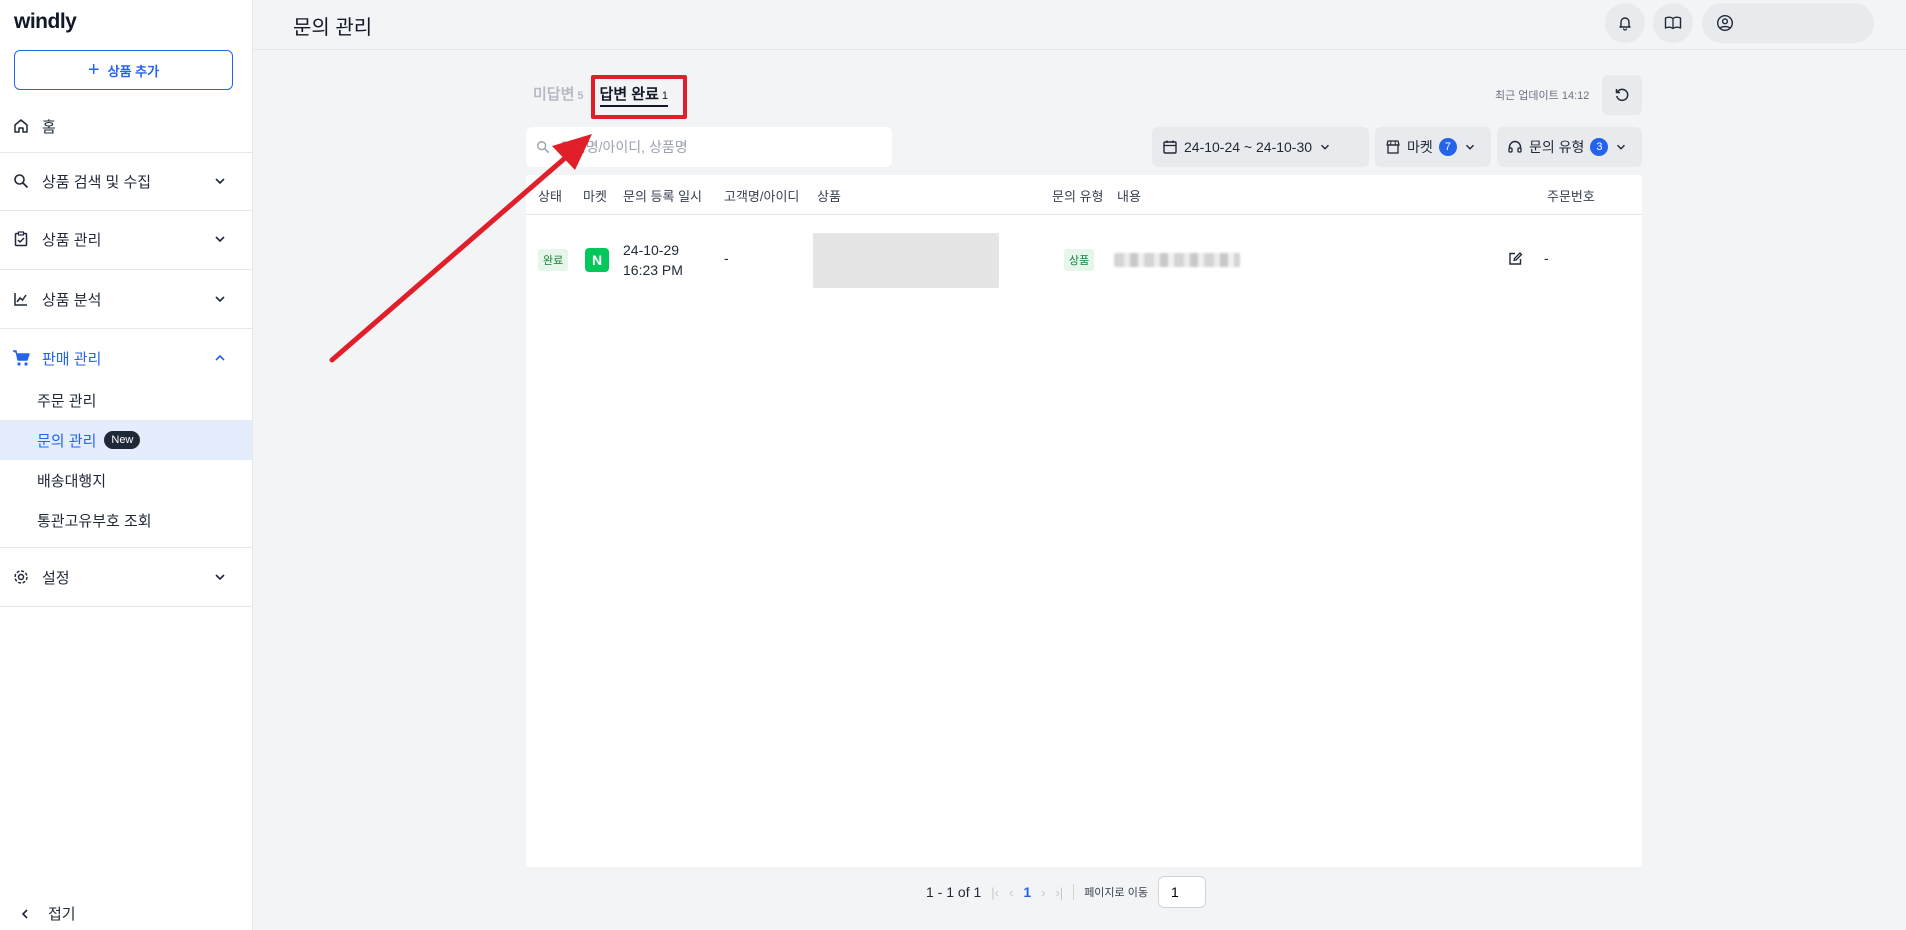 The width and height of the screenshot is (1906, 930). I want to click on app-logo: windly, so click(45, 22).